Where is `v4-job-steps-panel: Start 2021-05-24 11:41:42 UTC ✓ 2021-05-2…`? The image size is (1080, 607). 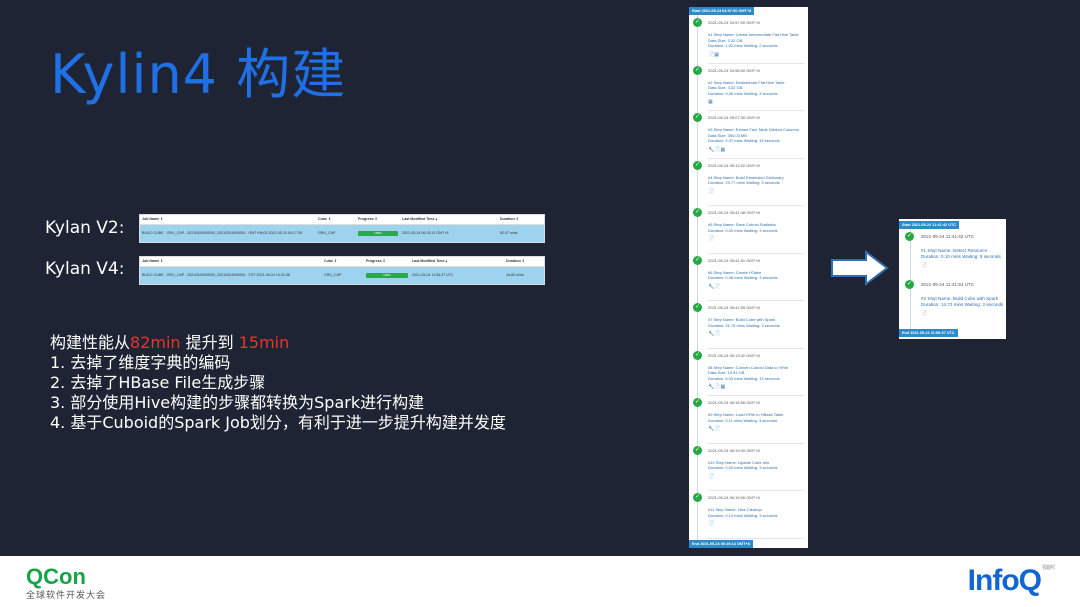
v4-job-steps-panel: Start 2021-05-24 11:41:42 UTC ✓ 2021-05-2… is located at coordinates (952, 279).